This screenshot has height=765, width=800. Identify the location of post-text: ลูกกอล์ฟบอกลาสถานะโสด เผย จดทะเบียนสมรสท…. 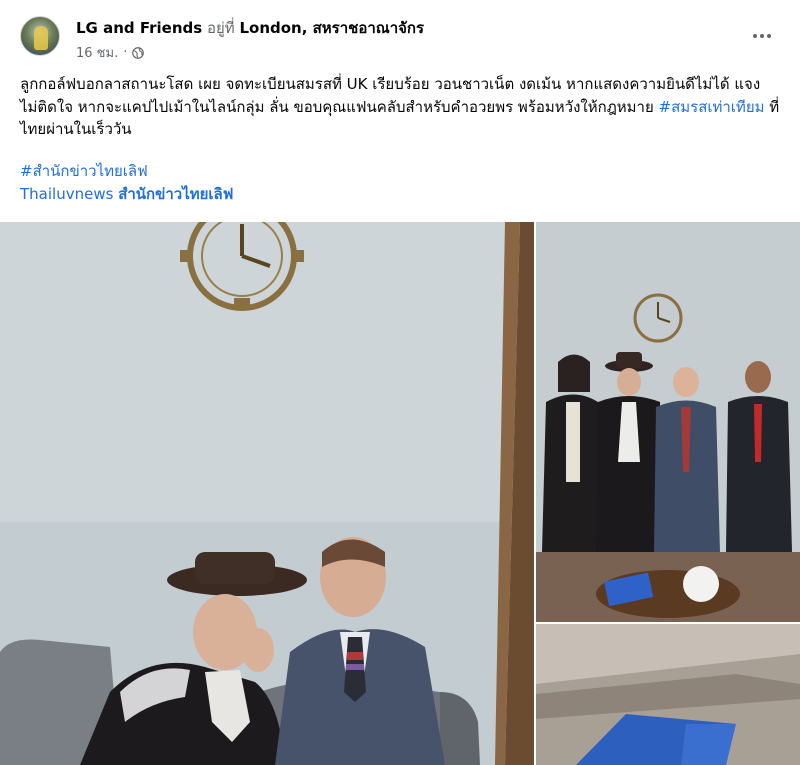
(401, 107).